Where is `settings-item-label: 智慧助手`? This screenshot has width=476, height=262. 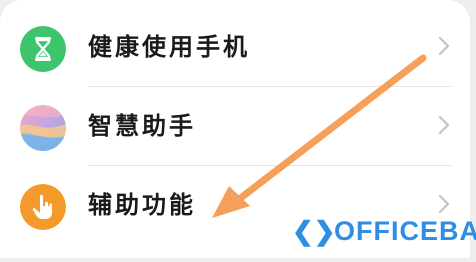 settings-item-label: 智慧助手 is located at coordinates (142, 126).